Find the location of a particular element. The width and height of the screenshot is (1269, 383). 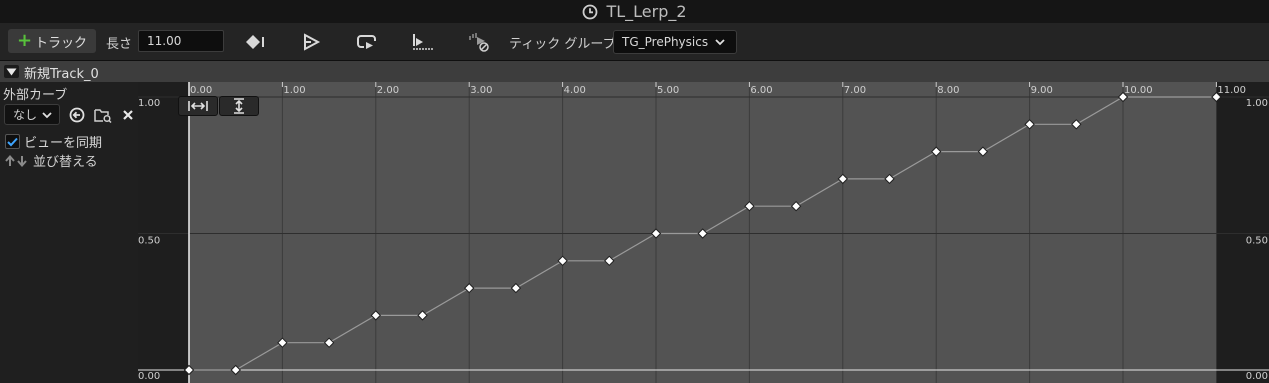

arrow-left-circle-icon is located at coordinates (77, 115).